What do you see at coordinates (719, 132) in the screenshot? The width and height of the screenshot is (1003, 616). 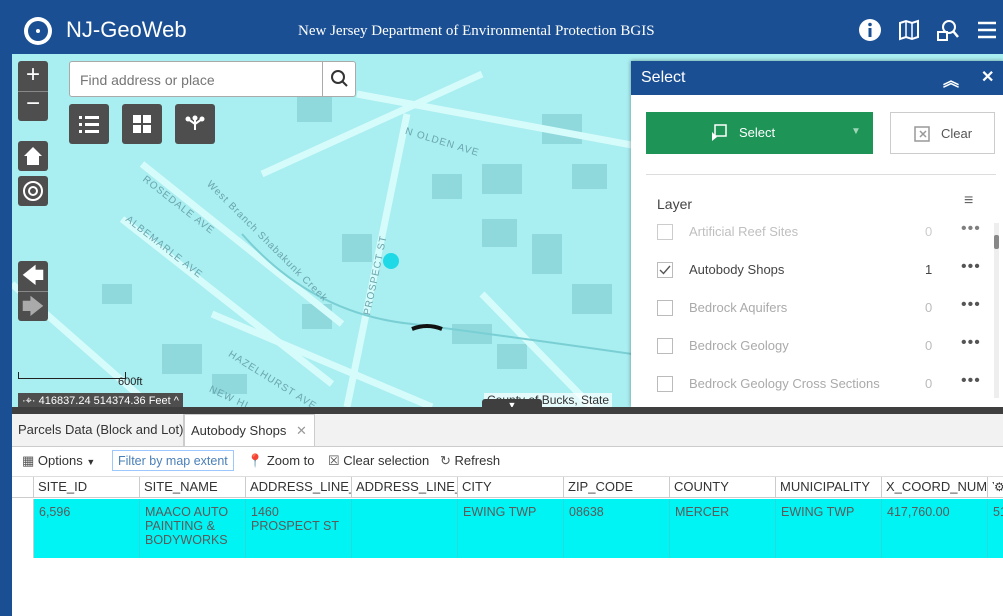 I see `select-features-icon` at bounding box center [719, 132].